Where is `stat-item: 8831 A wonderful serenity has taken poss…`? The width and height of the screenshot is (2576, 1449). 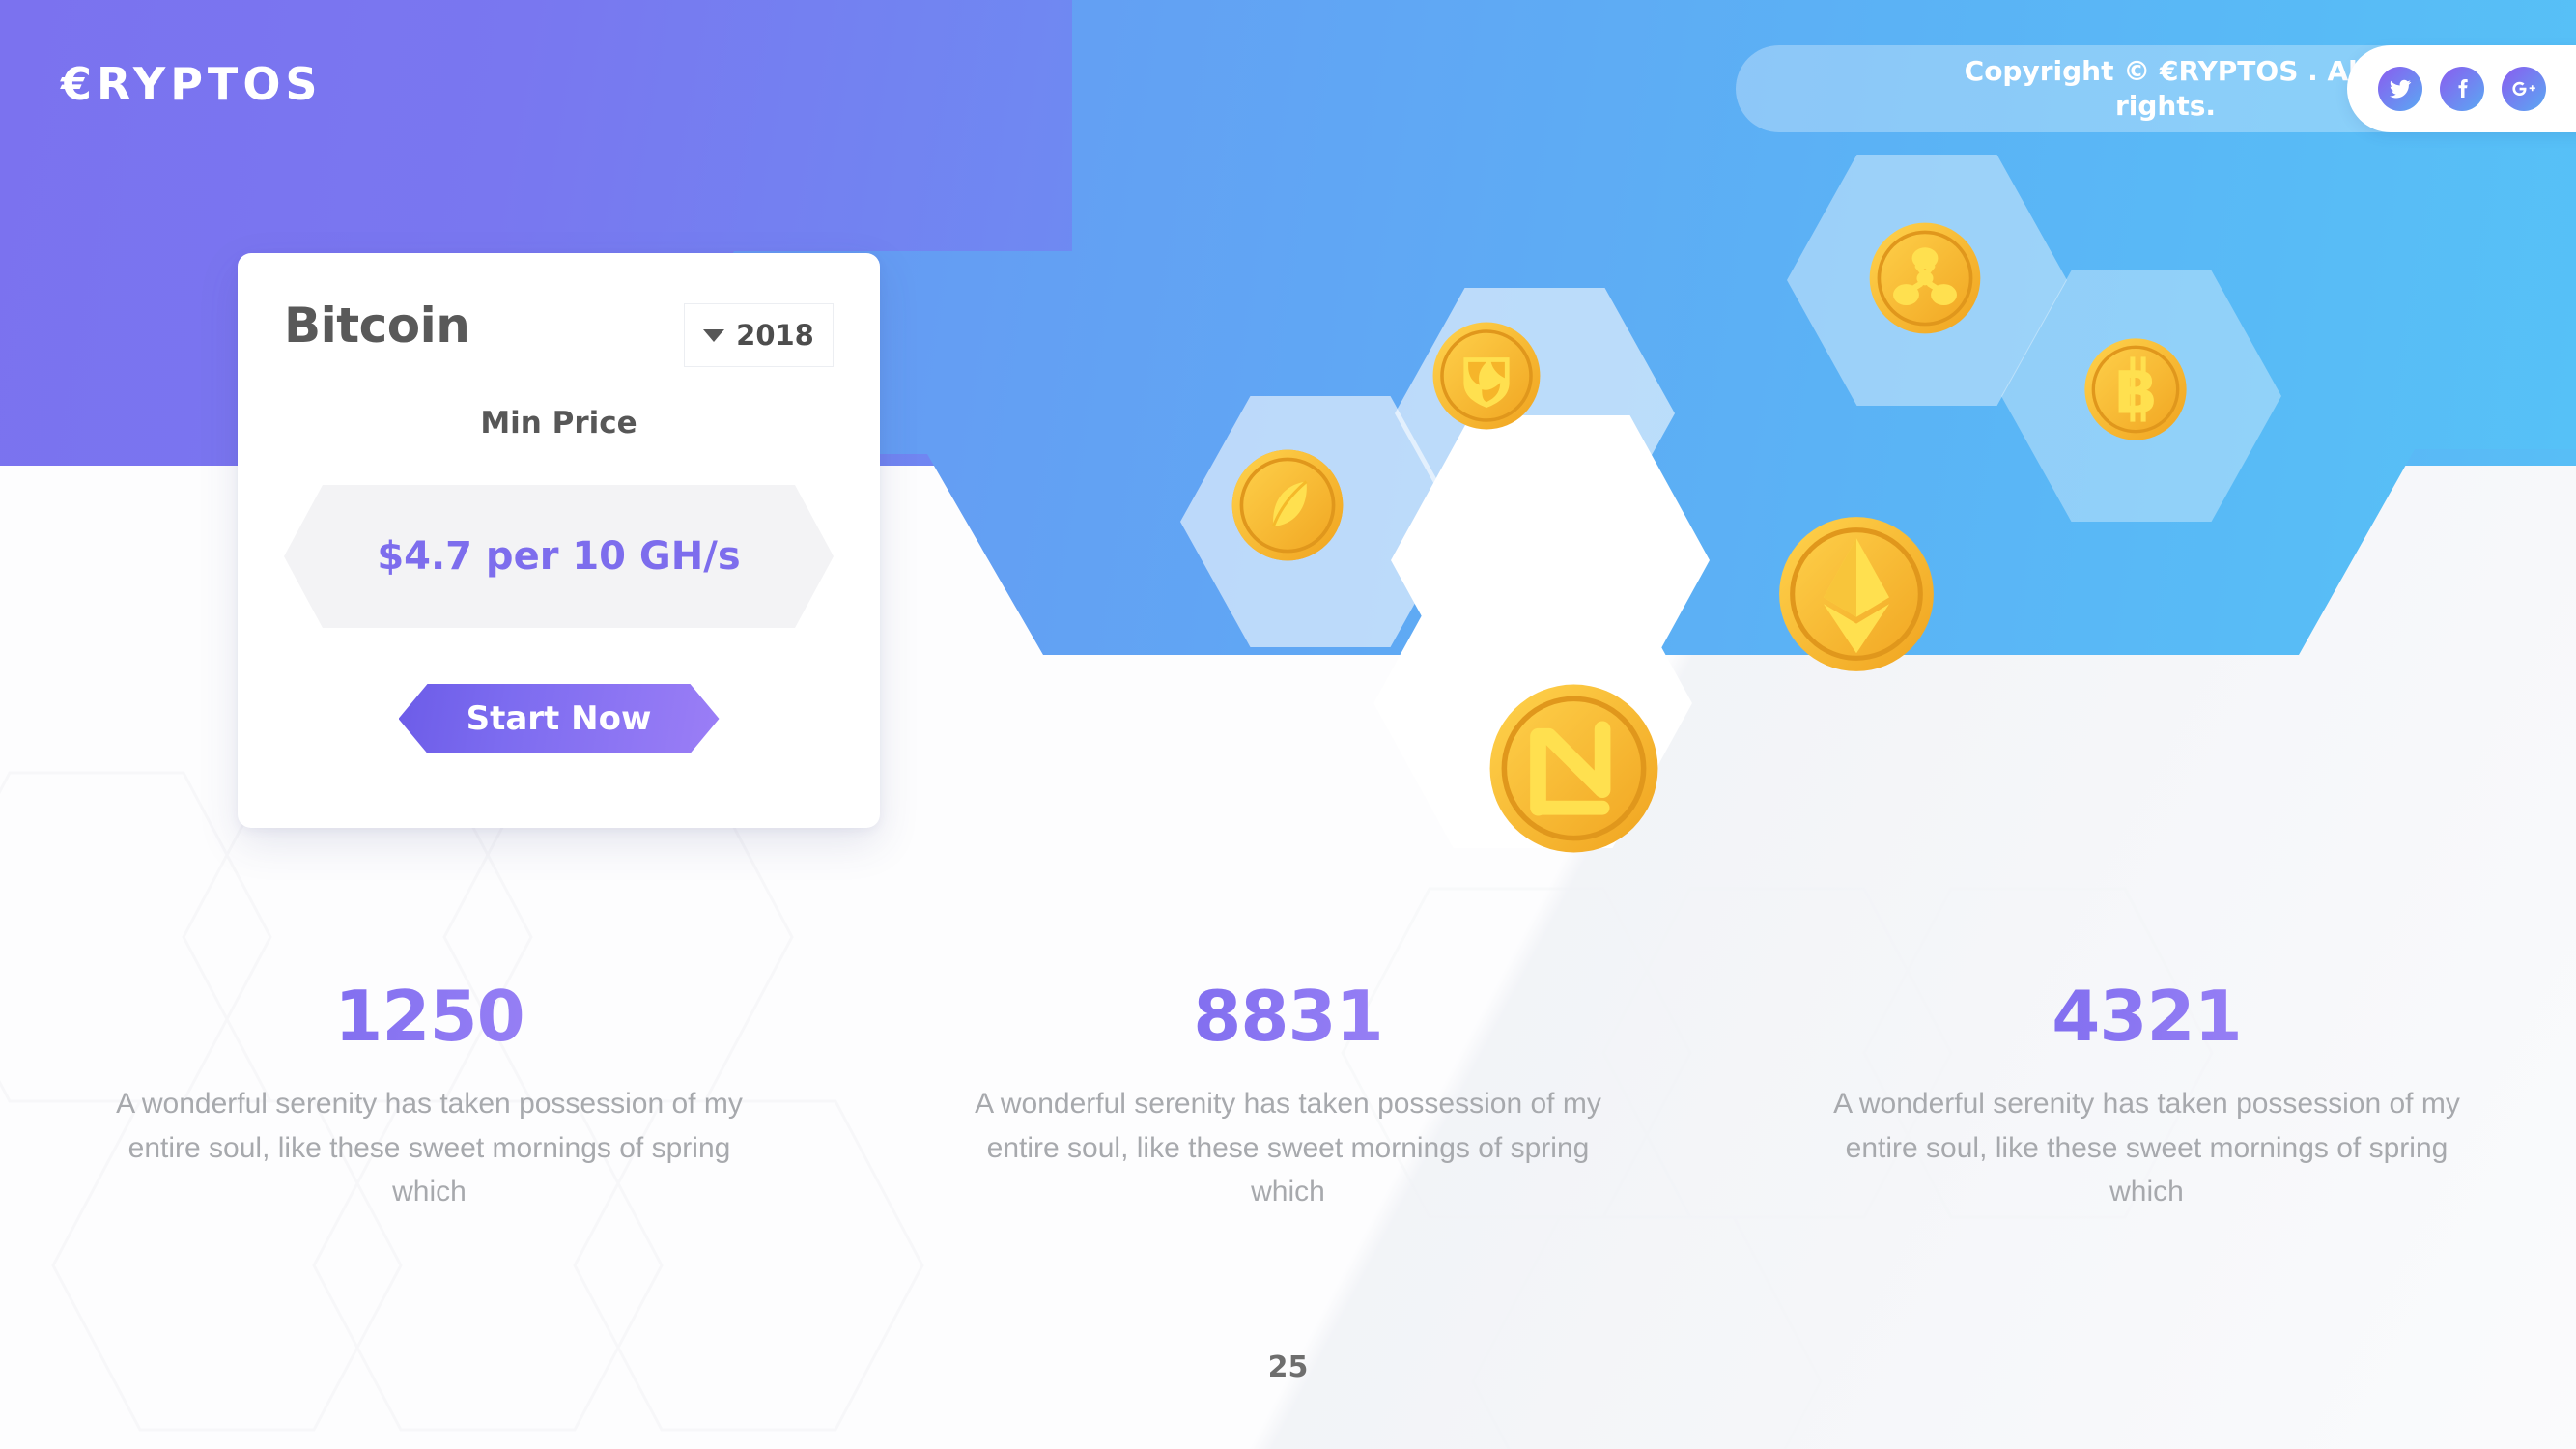
stat-item: 8831 A wonderful serenity has taken poss… is located at coordinates (1288, 1095).